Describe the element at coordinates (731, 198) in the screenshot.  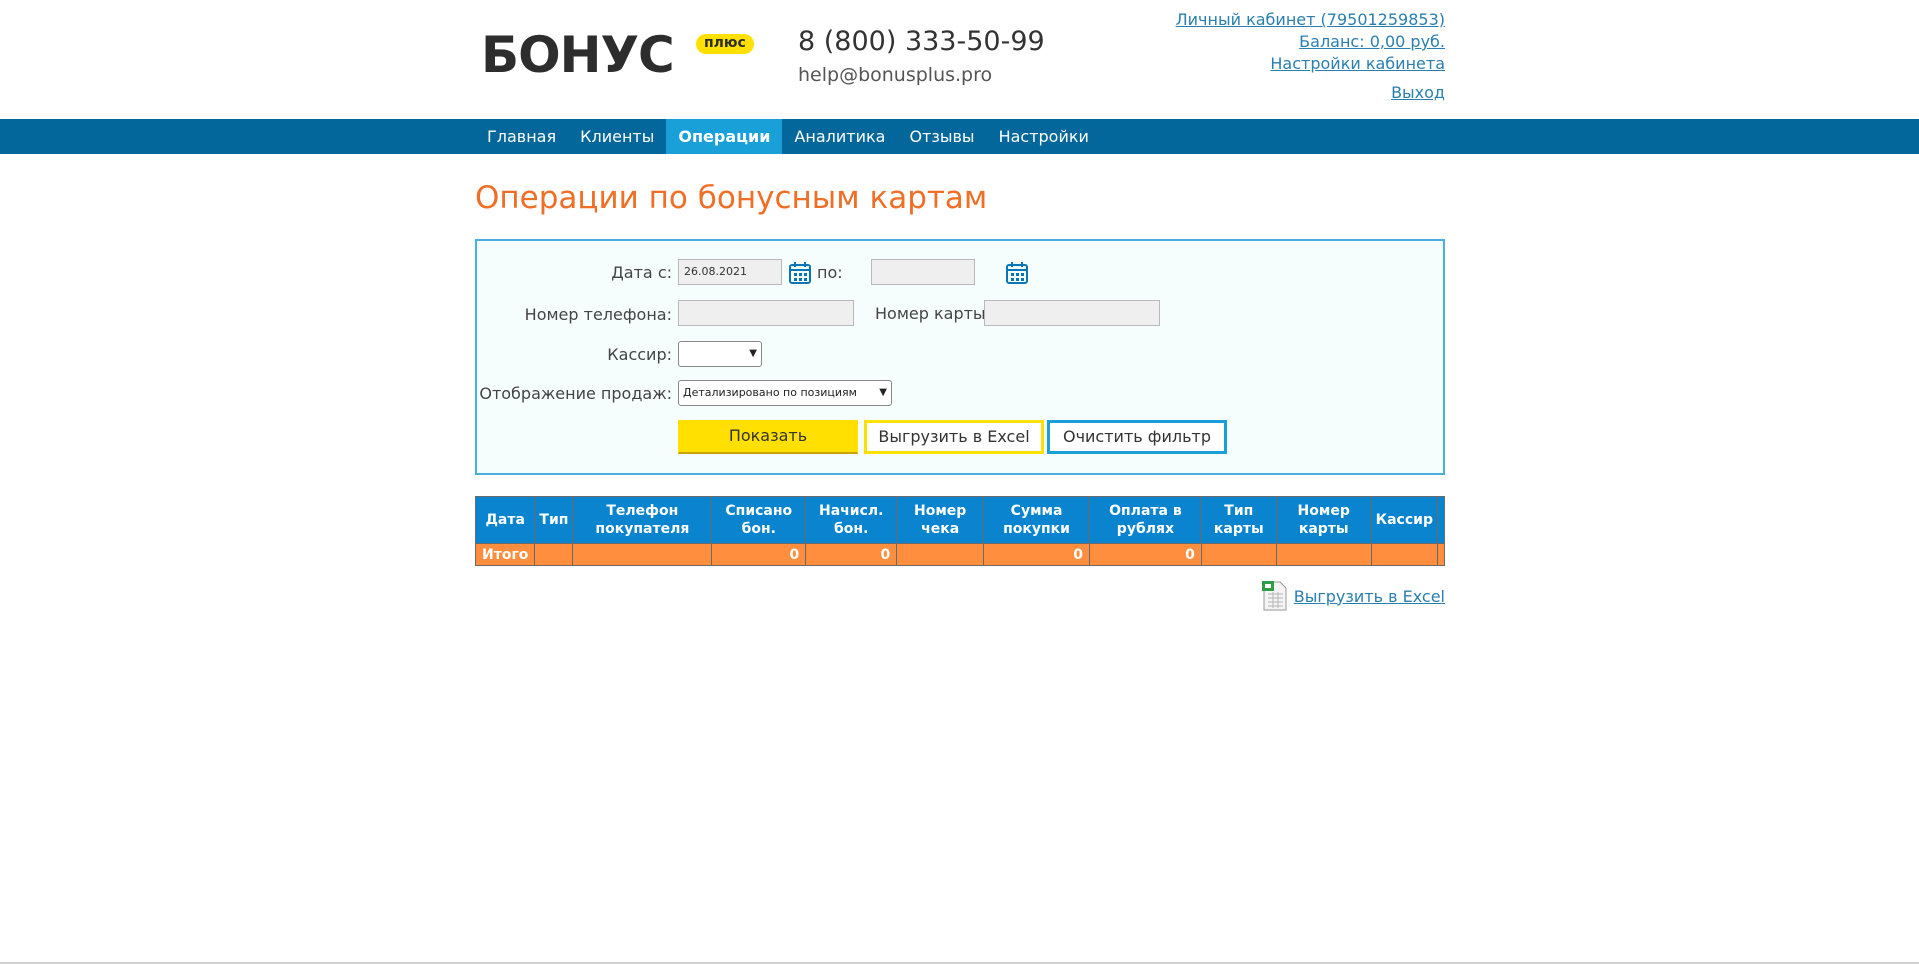
I see `page-title: Операции по бонусным картам` at that location.